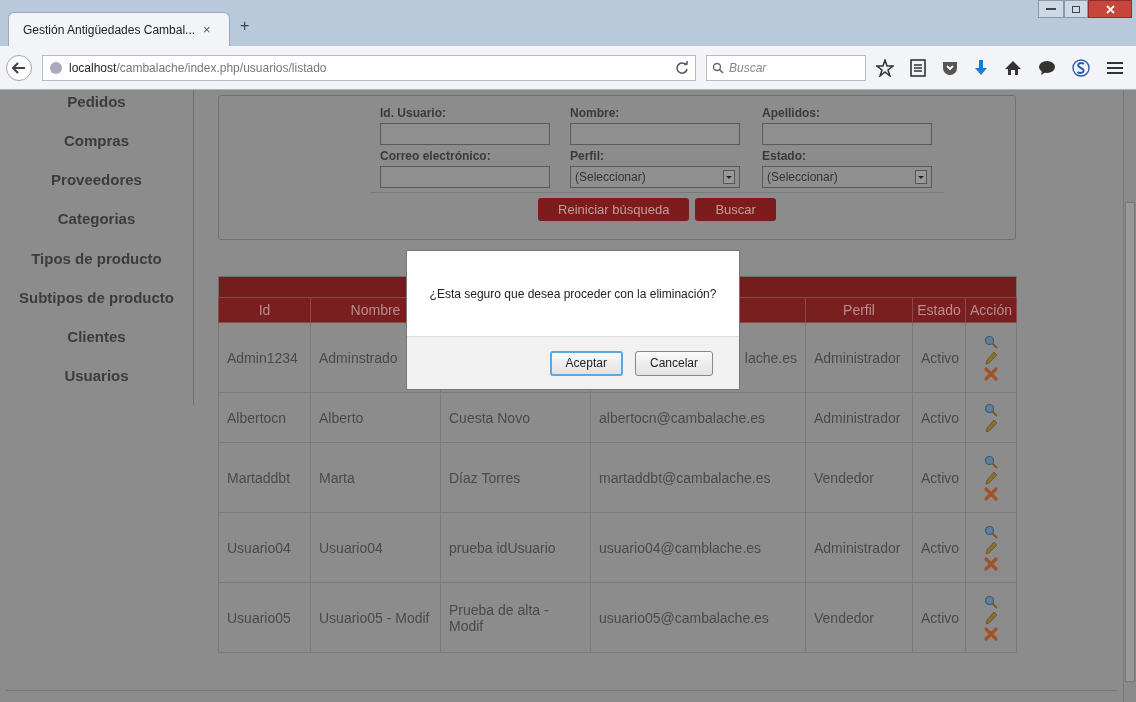 Image resolution: width=1136 pixels, height=702 pixels. Describe the element at coordinates (259, 617) in the screenshot. I see `table-cell: Usuario05` at that location.